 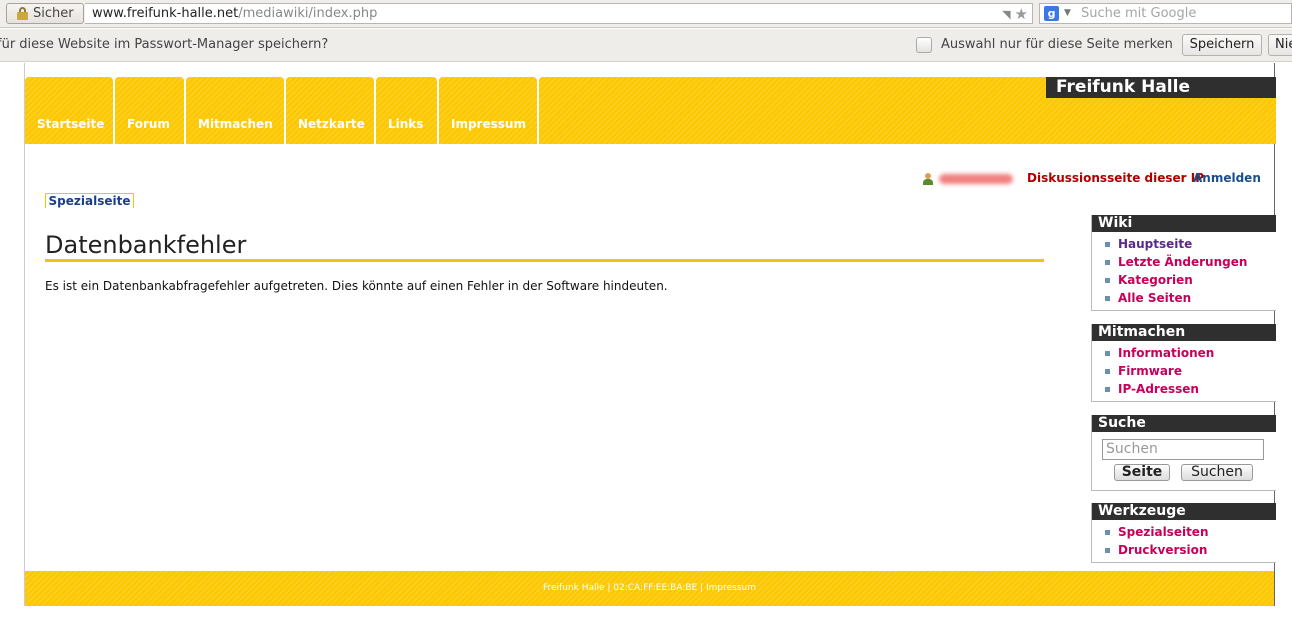 I want to click on sidebar-link-ip-adressen: IP-Adressen, so click(x=1190, y=389).